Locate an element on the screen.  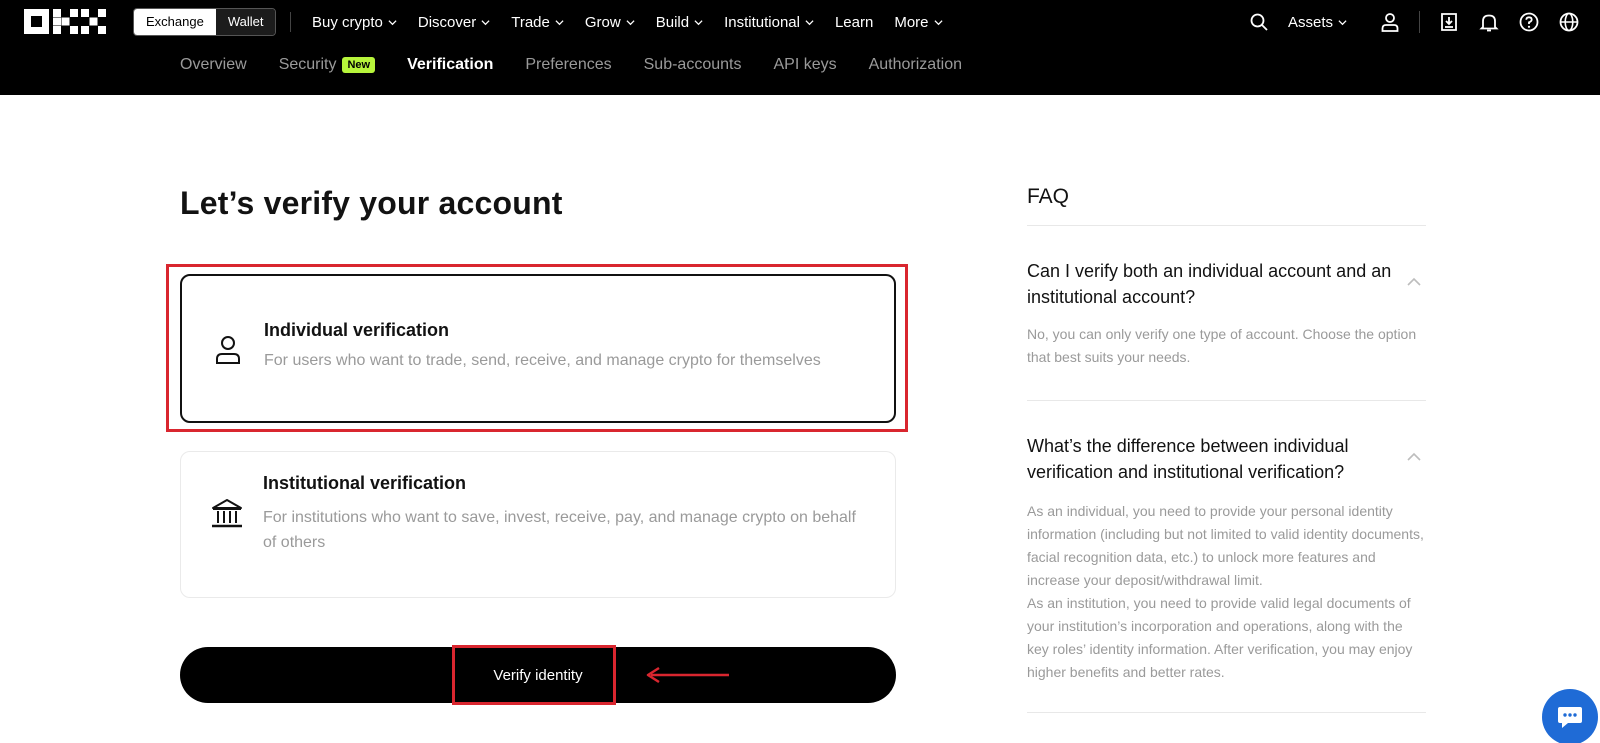
nav-label: Buy crypto is located at coordinates (347, 22).